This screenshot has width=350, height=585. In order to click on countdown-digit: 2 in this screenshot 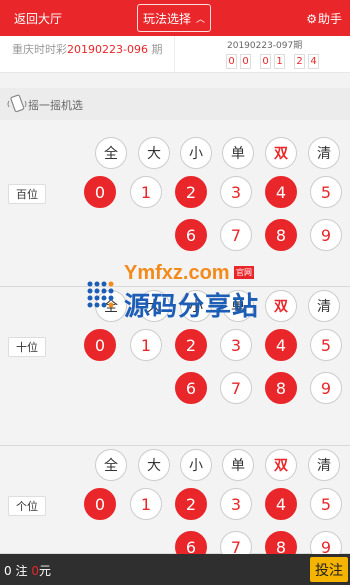, I will do `click(299, 61)`.